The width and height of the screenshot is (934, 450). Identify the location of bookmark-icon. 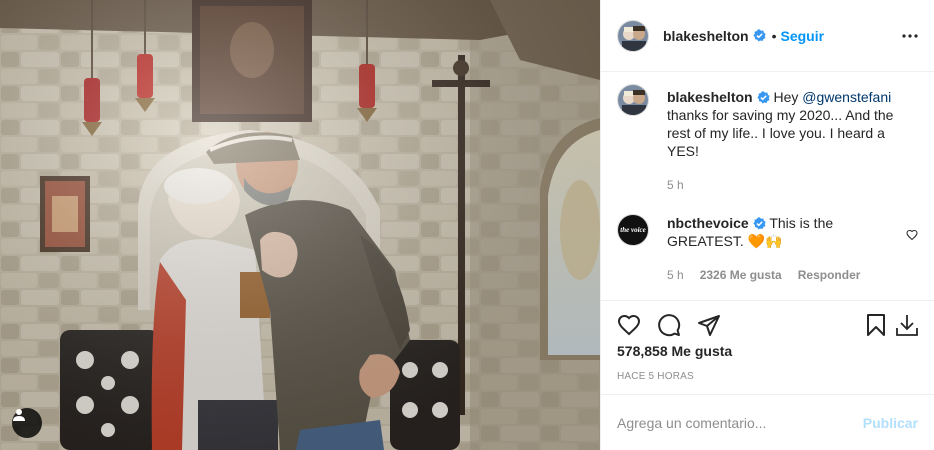
(876, 325).